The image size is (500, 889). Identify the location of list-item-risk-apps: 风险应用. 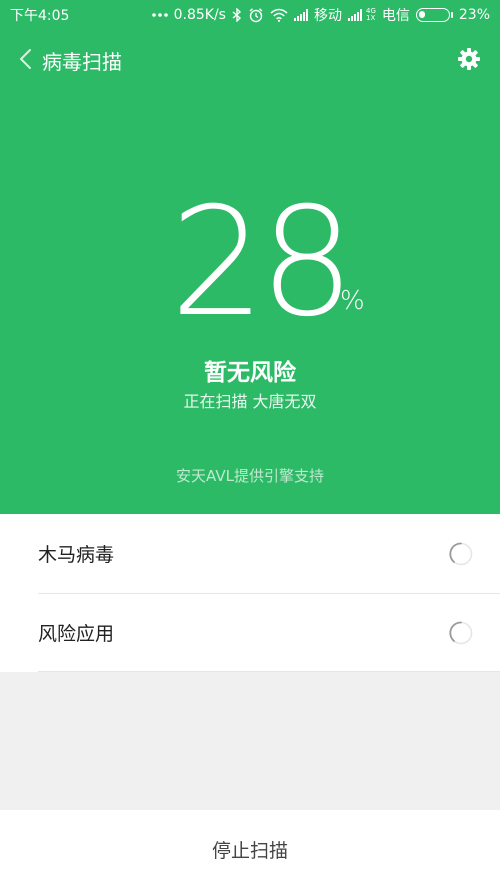
(250, 632).